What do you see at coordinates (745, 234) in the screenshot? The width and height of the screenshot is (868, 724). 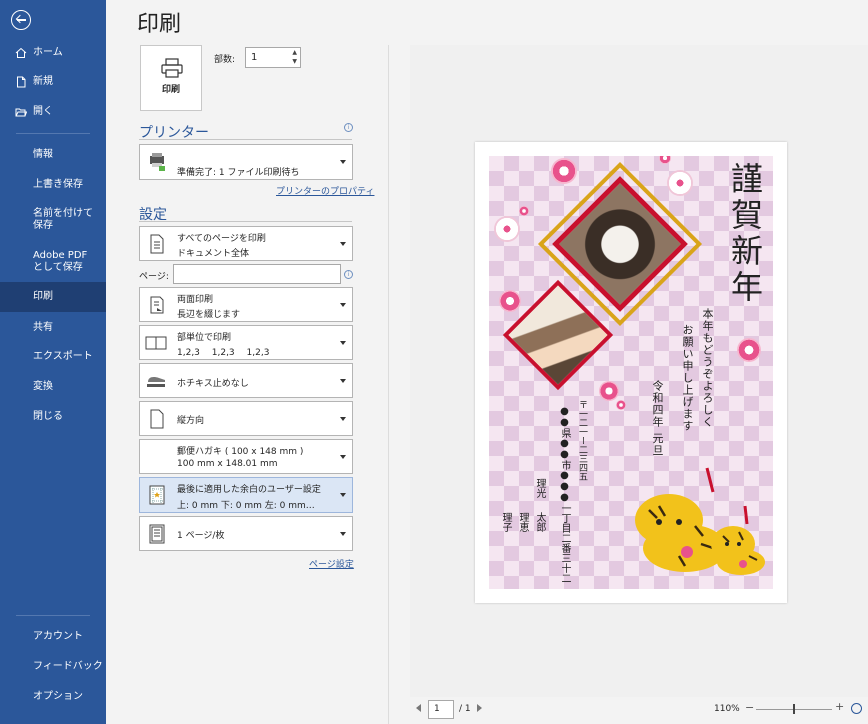 I see `greeting-text: 謹賀新年` at bounding box center [745, 234].